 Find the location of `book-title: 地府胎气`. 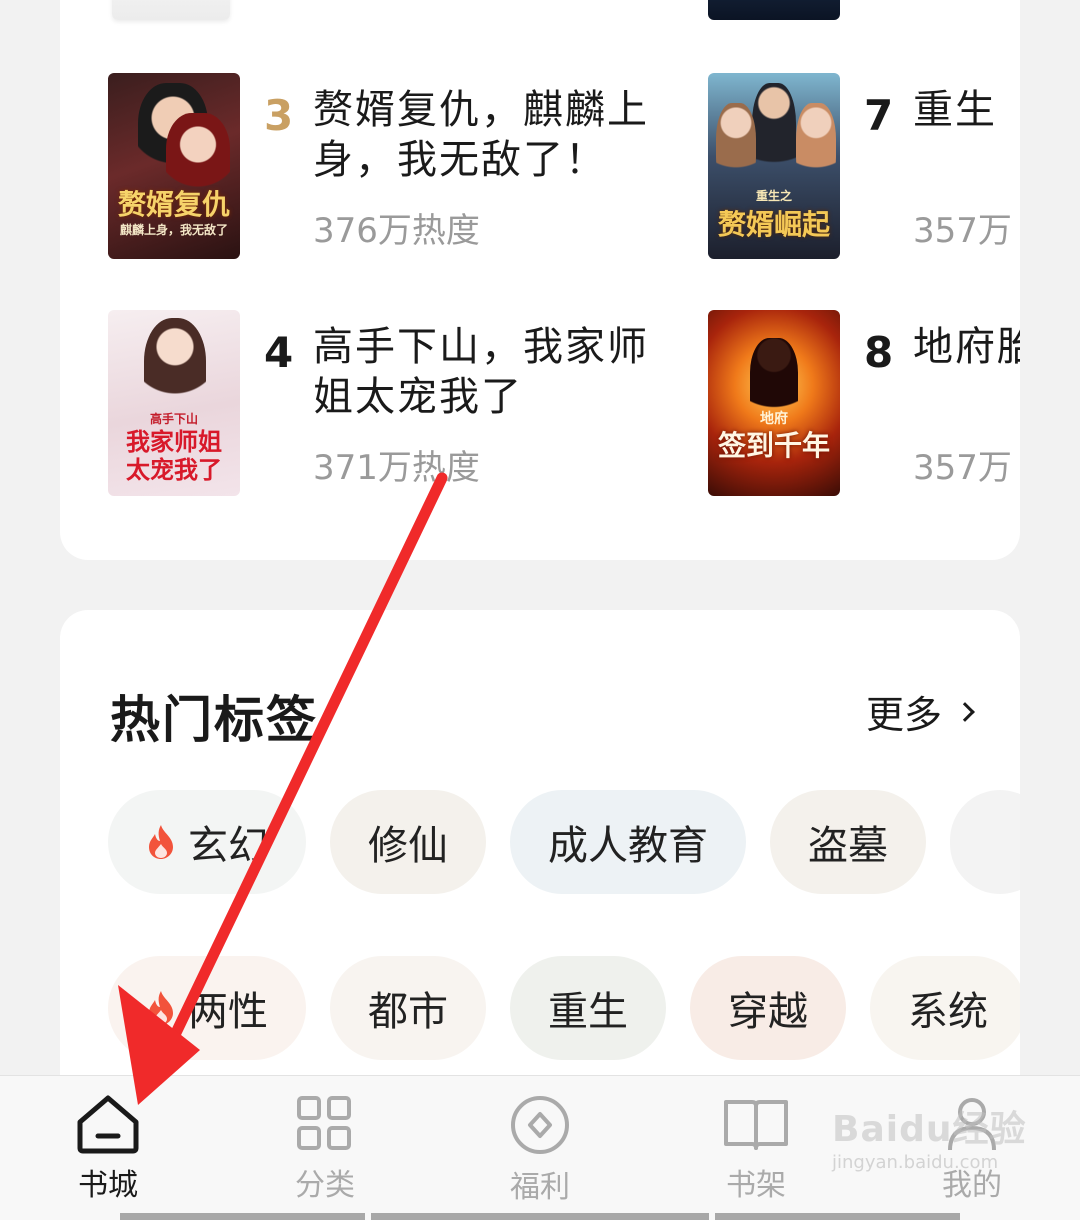

book-title: 地府胎气 is located at coordinates (966, 347).